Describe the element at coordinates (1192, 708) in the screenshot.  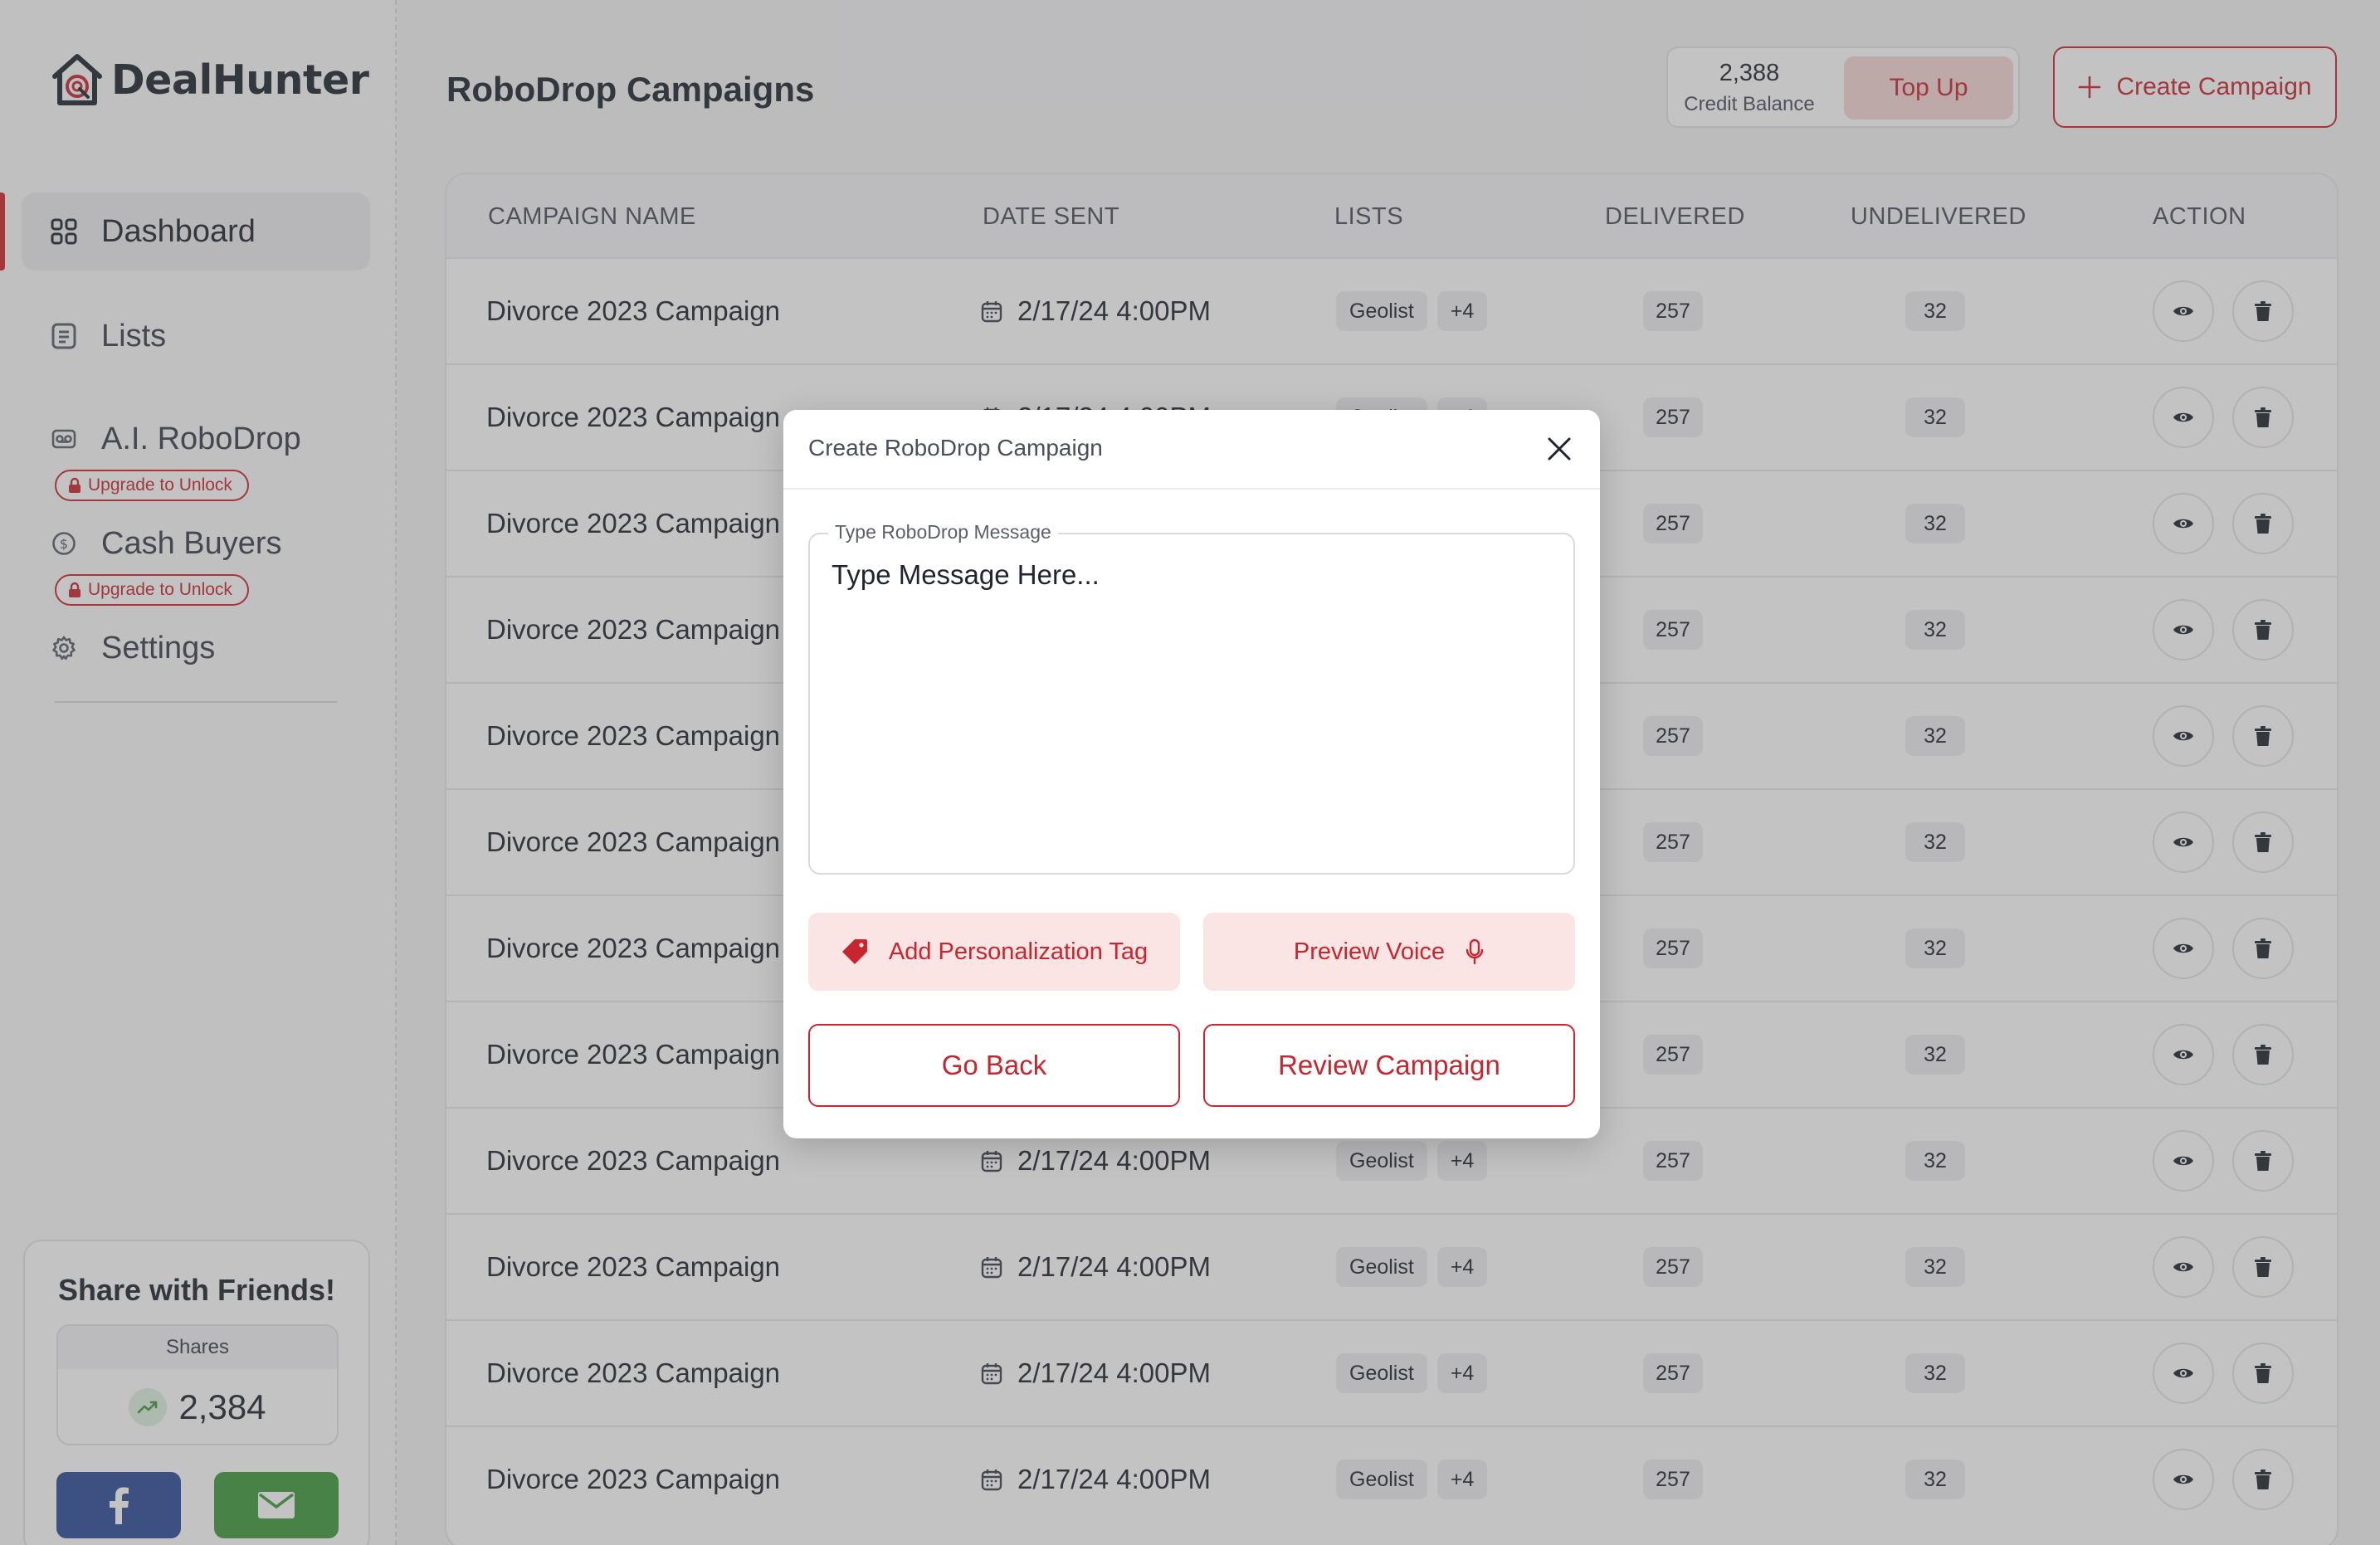
I see `message-input` at that location.